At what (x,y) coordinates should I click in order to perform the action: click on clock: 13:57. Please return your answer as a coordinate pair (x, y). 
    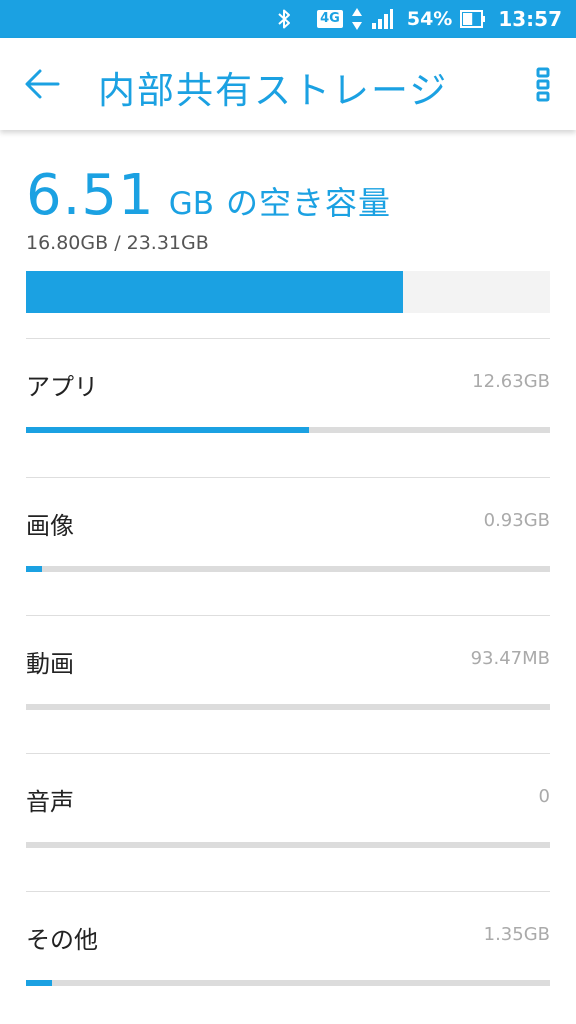
    Looking at the image, I should click on (530, 19).